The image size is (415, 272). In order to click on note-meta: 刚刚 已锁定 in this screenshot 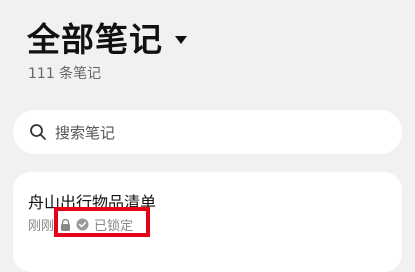, I will do `click(80, 224)`.